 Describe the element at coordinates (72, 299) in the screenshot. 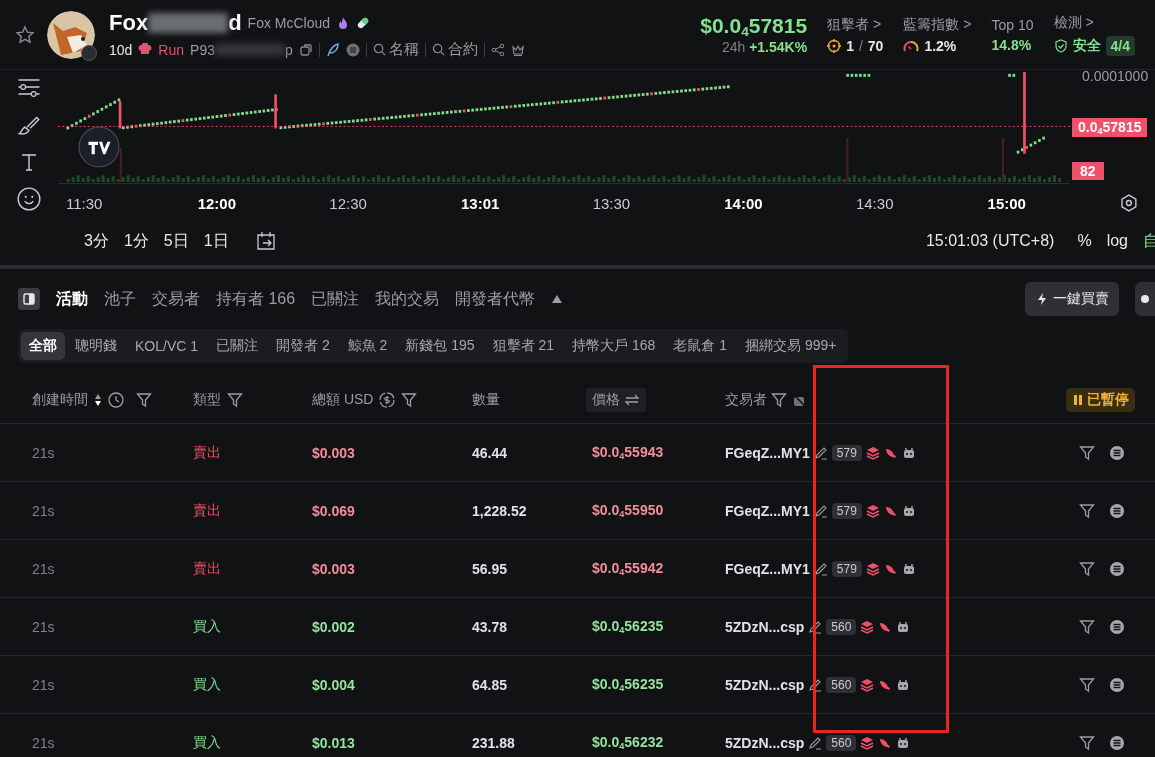

I see `tab: 活動` at that location.